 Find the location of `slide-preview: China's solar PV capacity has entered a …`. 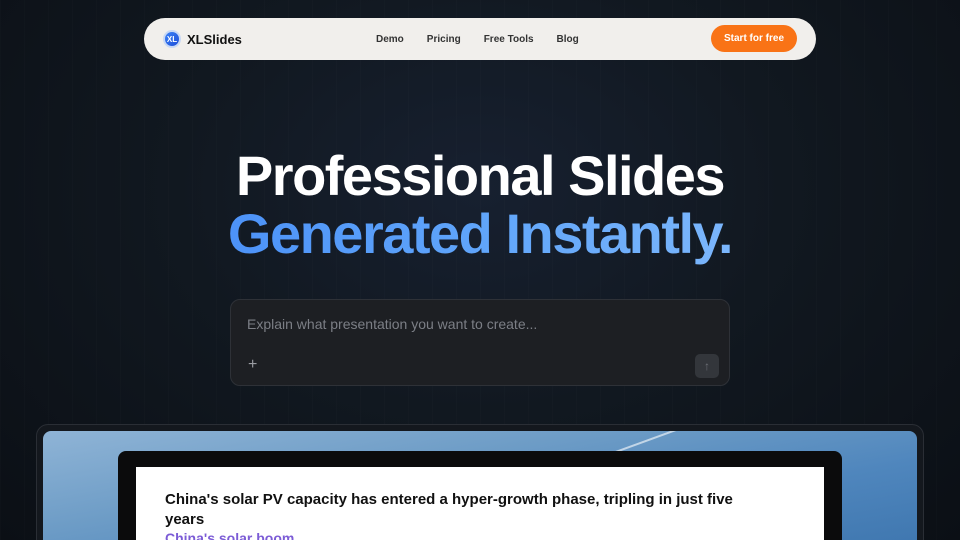

slide-preview: China's solar PV capacity has entered a … is located at coordinates (480, 503).